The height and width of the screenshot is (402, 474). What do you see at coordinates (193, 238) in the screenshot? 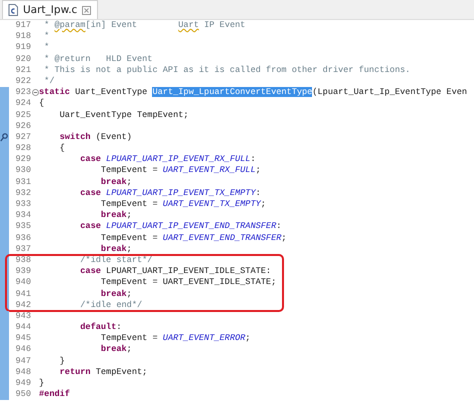
I see `code-line: TempEvent = UART_EVENT_END_TRANSFER;` at bounding box center [193, 238].